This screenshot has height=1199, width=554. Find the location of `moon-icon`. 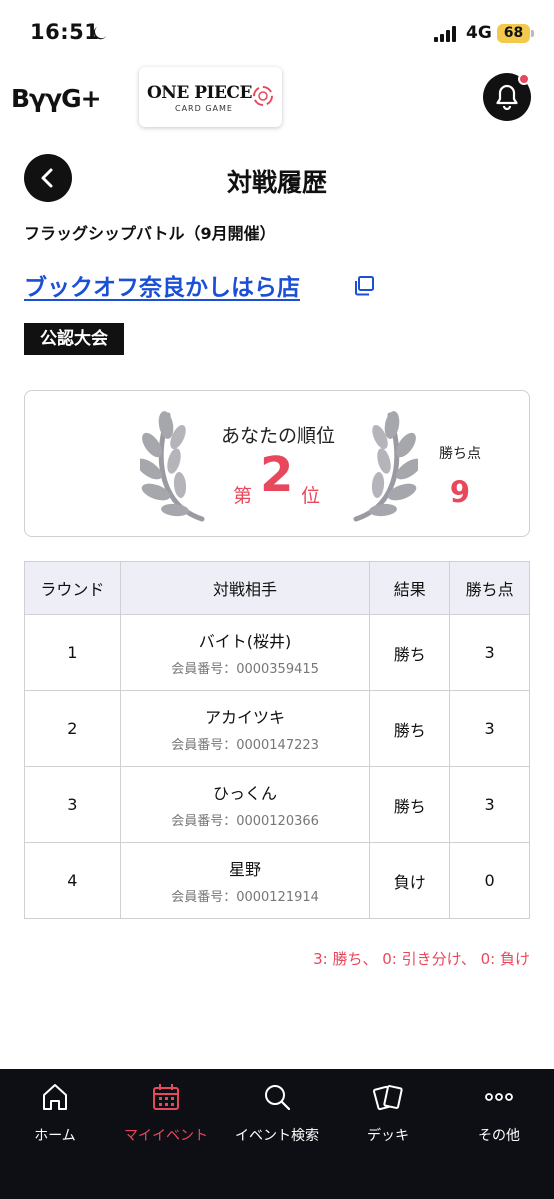

moon-icon is located at coordinates (100, 33).